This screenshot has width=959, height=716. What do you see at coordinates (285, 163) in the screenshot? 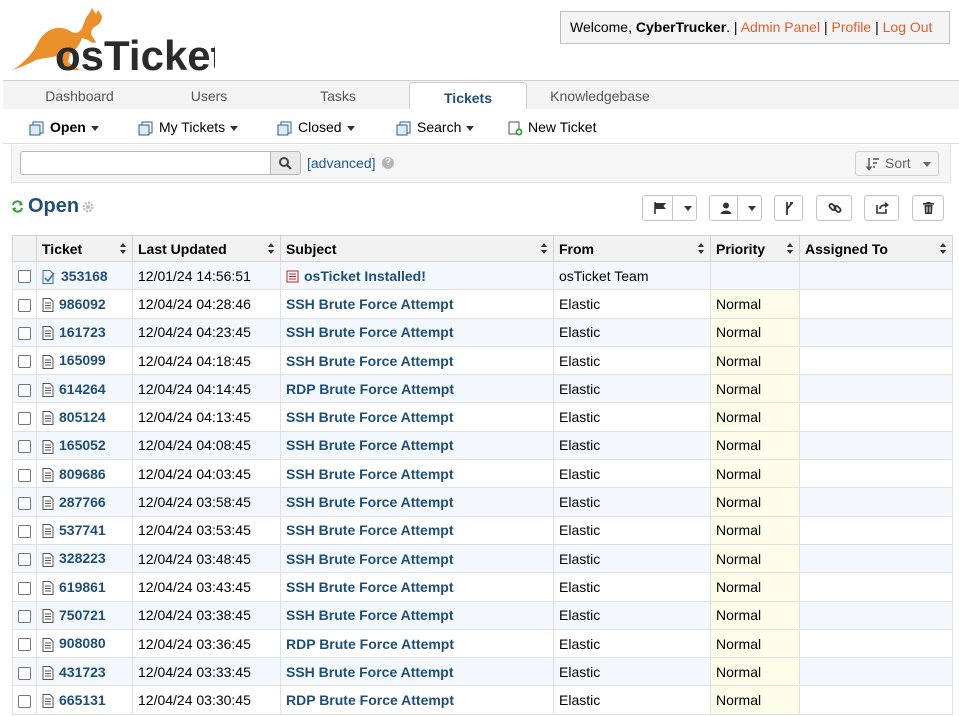
I see `search-button` at bounding box center [285, 163].